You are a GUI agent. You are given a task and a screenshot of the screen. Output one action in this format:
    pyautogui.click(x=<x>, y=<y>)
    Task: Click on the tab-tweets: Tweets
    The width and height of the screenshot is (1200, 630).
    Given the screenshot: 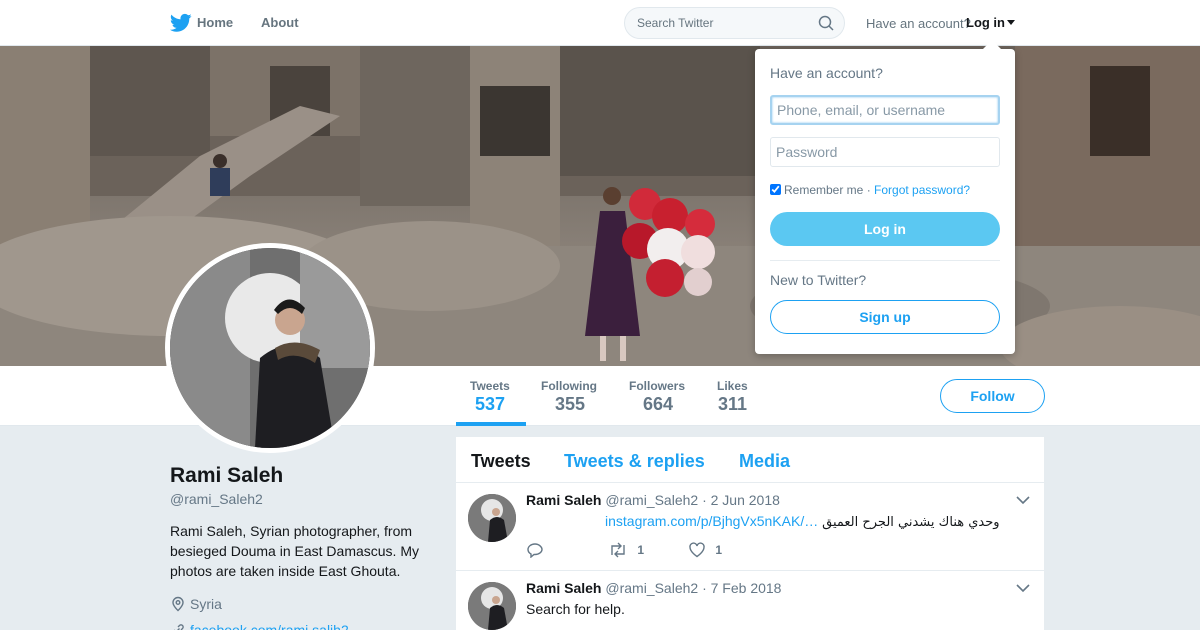 What is the action you would take?
    pyautogui.click(x=501, y=461)
    